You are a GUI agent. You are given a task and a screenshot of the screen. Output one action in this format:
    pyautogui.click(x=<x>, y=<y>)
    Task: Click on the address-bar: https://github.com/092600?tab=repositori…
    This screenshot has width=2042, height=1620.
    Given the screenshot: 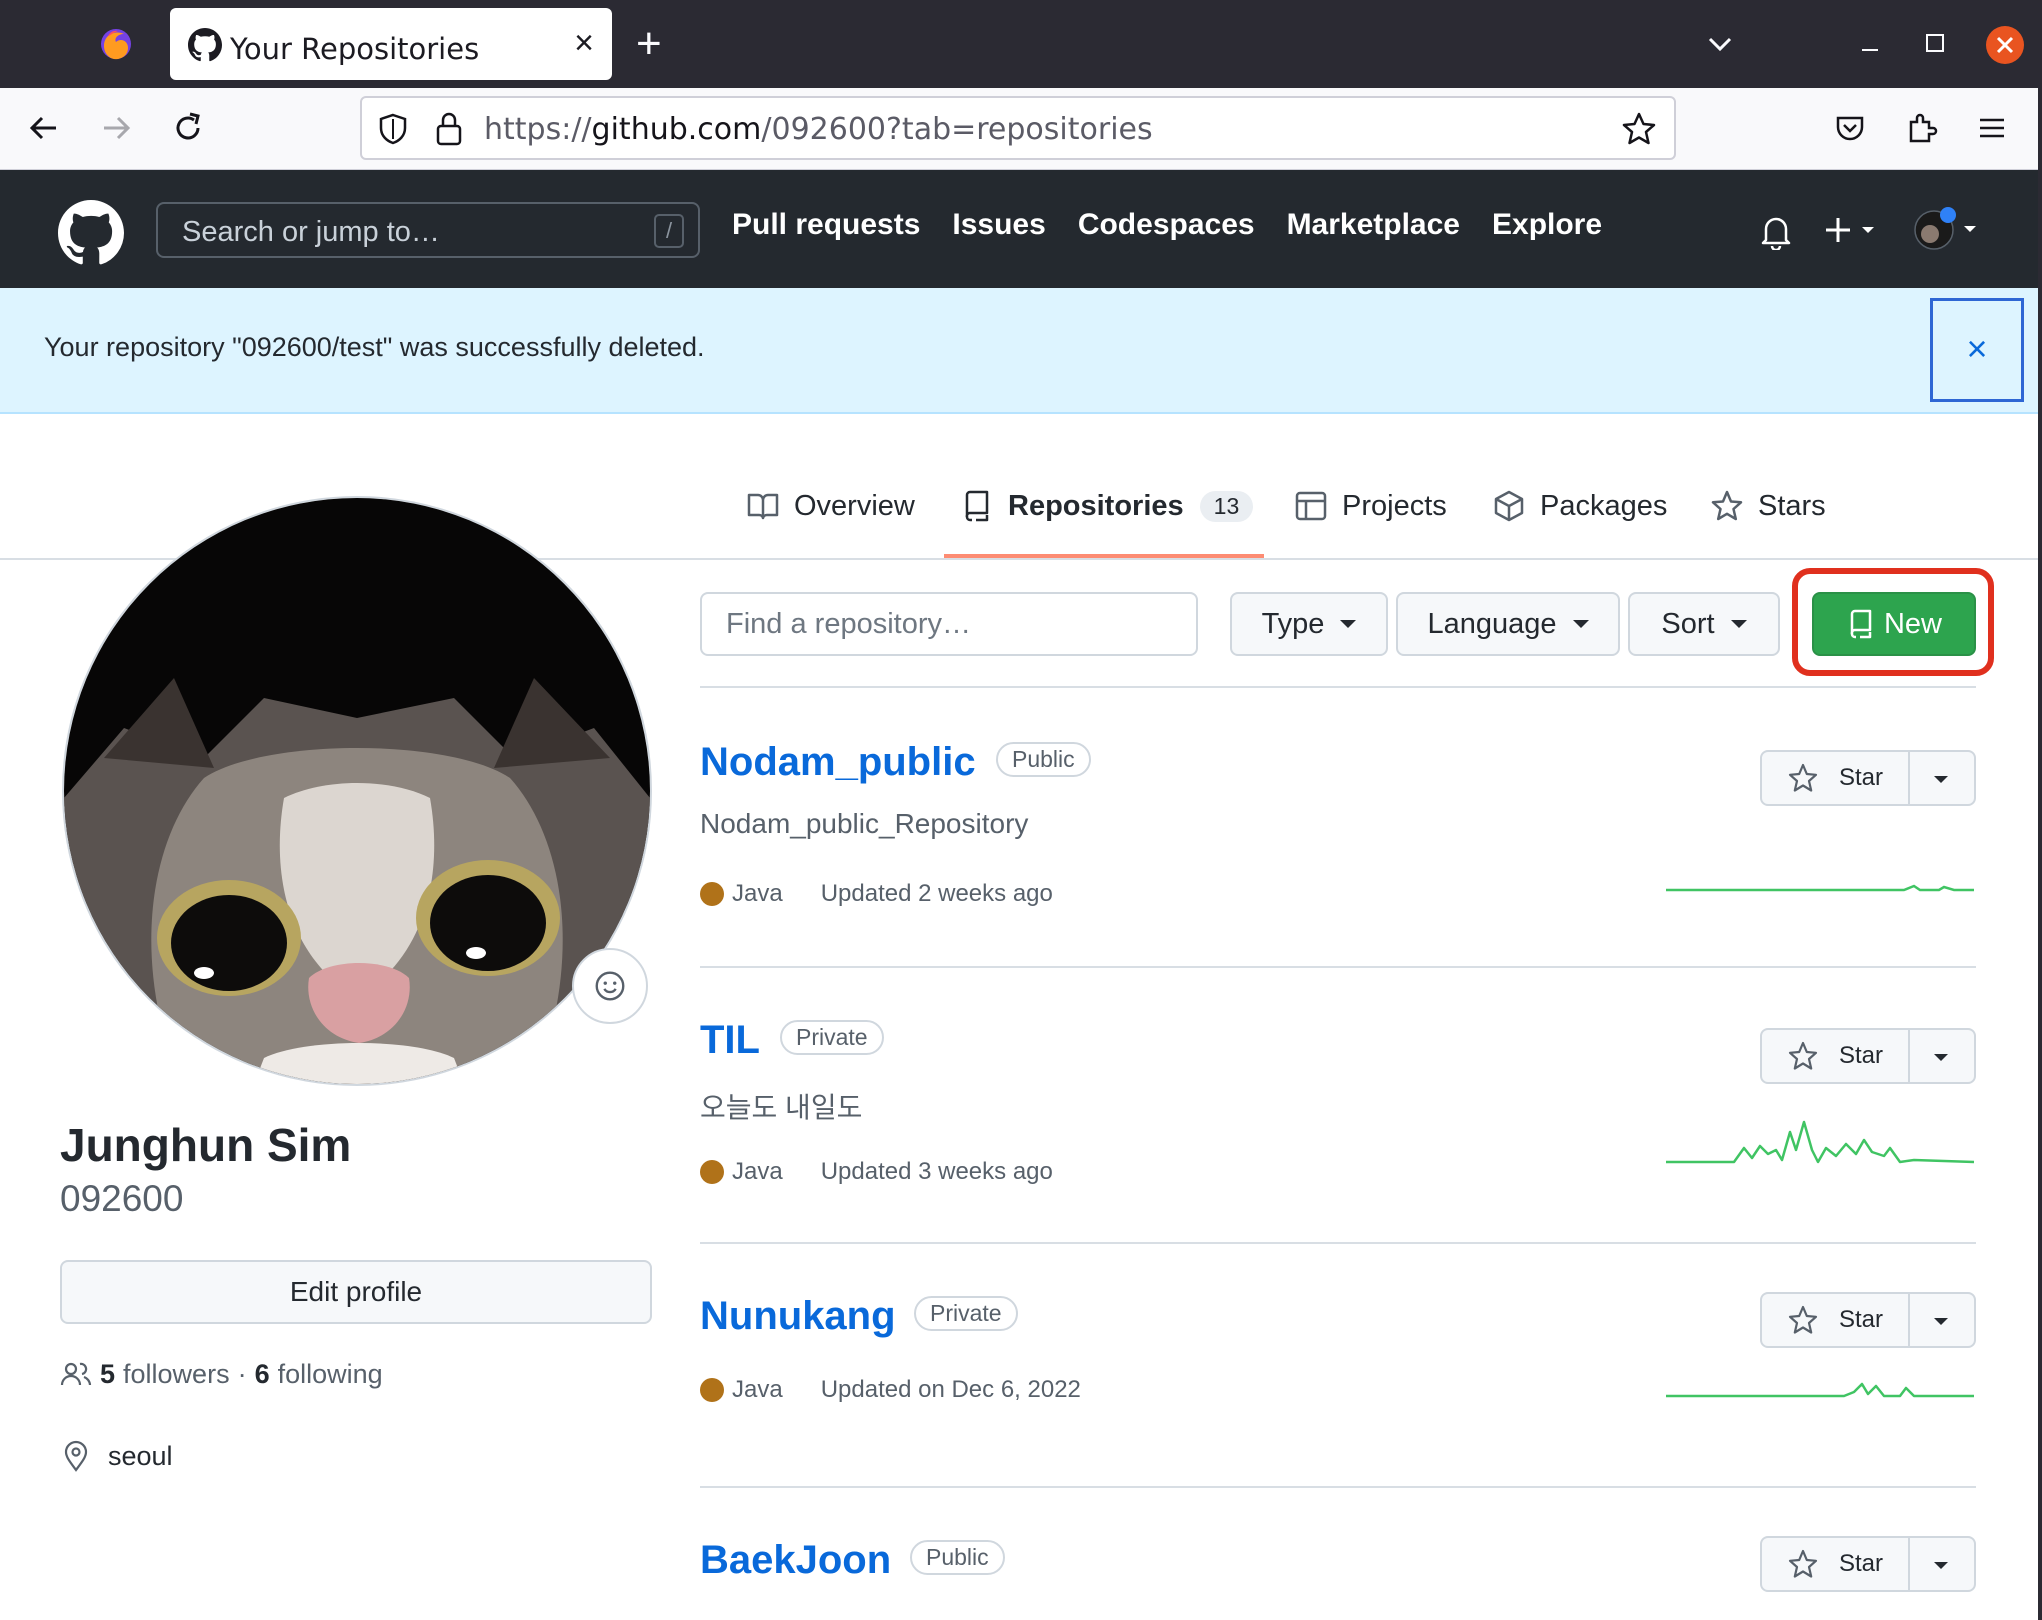 What is the action you would take?
    pyautogui.click(x=1018, y=128)
    